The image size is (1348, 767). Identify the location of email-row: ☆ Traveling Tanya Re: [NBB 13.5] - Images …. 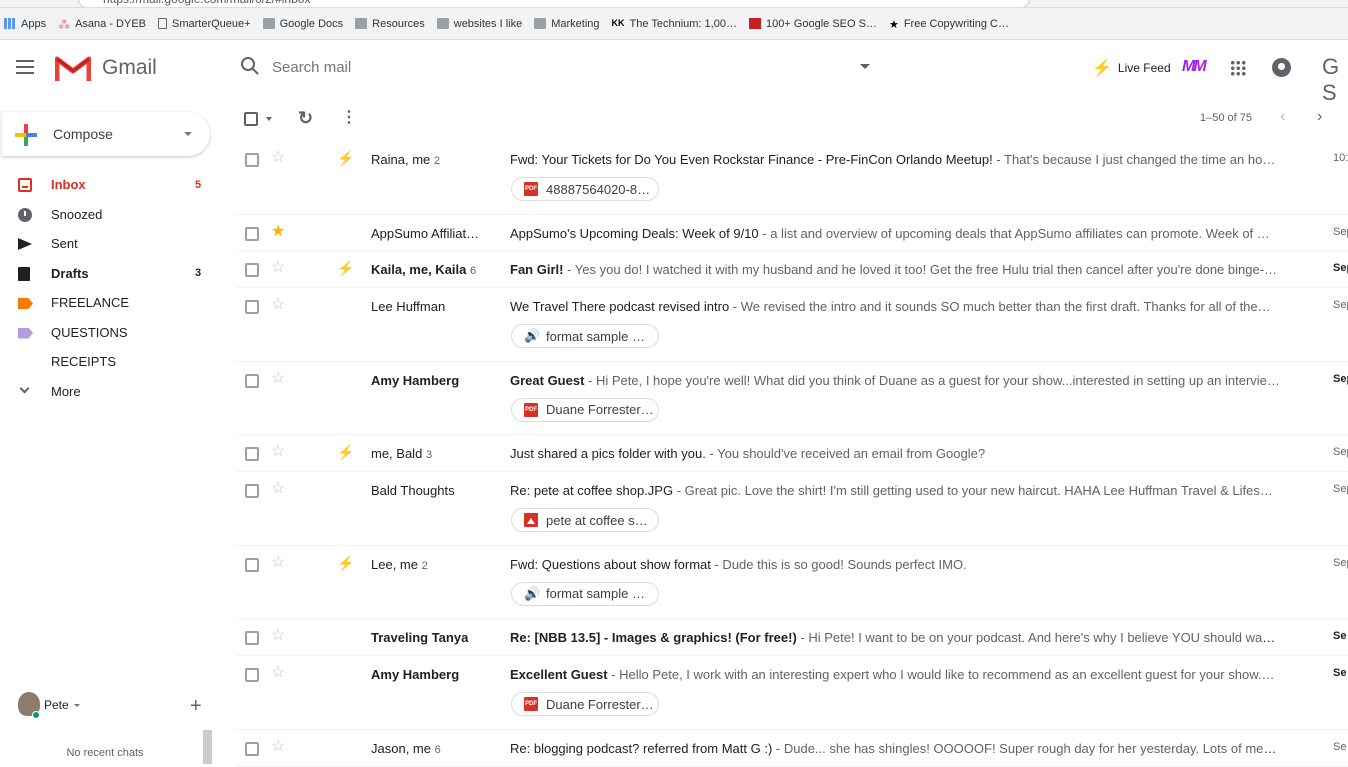
(792, 638).